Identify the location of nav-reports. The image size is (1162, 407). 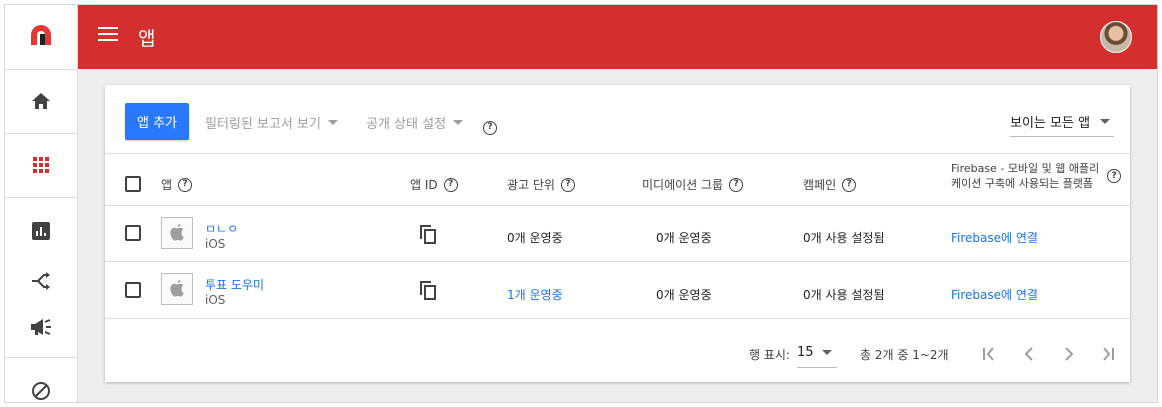
(41, 231).